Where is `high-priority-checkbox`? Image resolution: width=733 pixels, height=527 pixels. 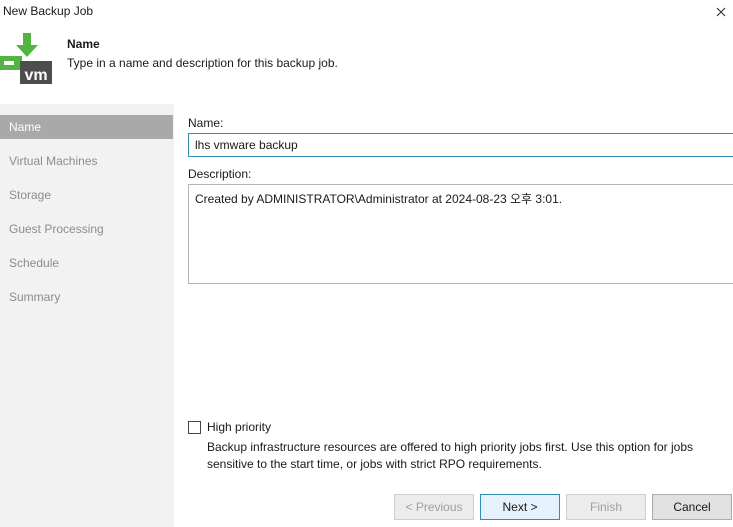 high-priority-checkbox is located at coordinates (194, 427).